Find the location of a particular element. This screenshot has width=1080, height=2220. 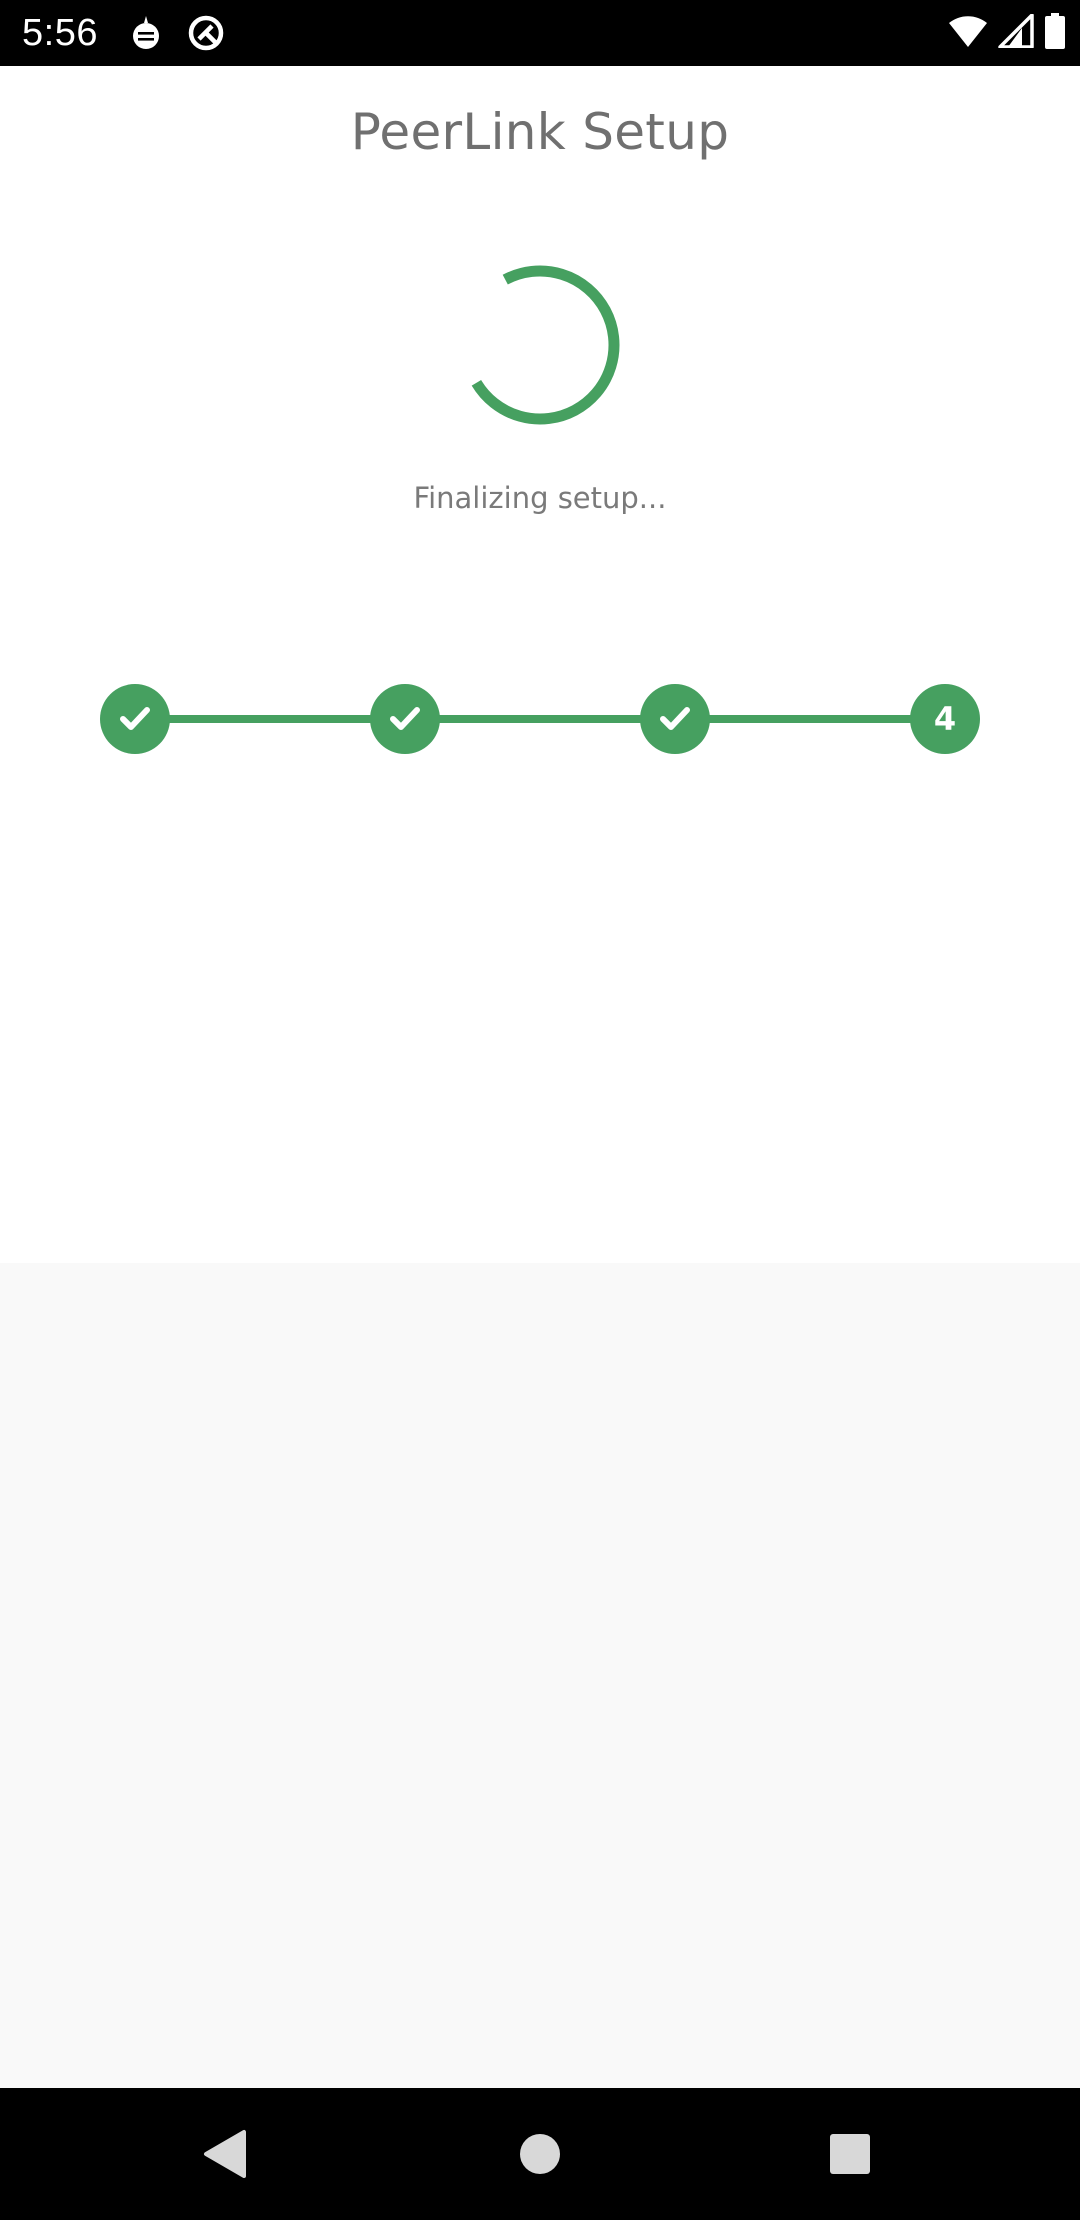

home-icon is located at coordinates (540, 2154).